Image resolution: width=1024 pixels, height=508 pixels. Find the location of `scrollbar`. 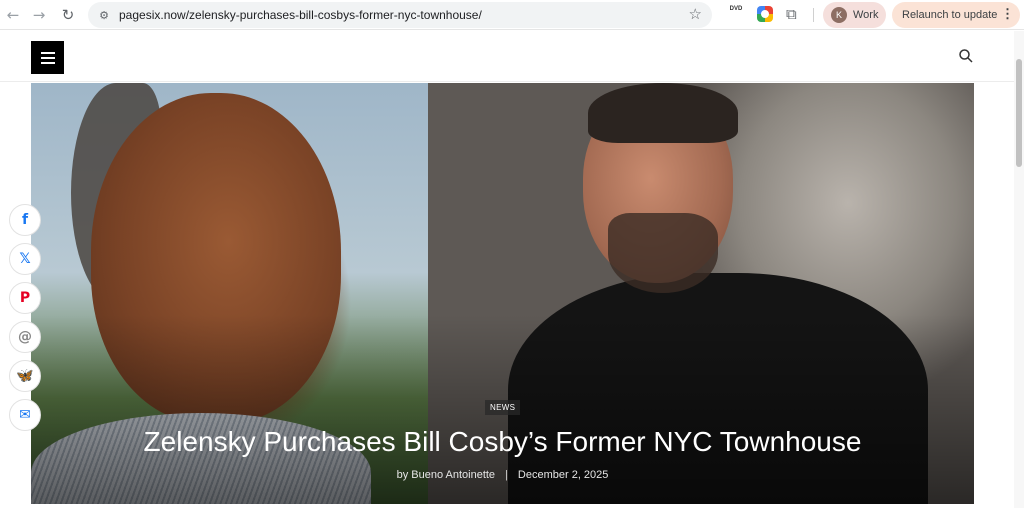

scrollbar is located at coordinates (1019, 269).